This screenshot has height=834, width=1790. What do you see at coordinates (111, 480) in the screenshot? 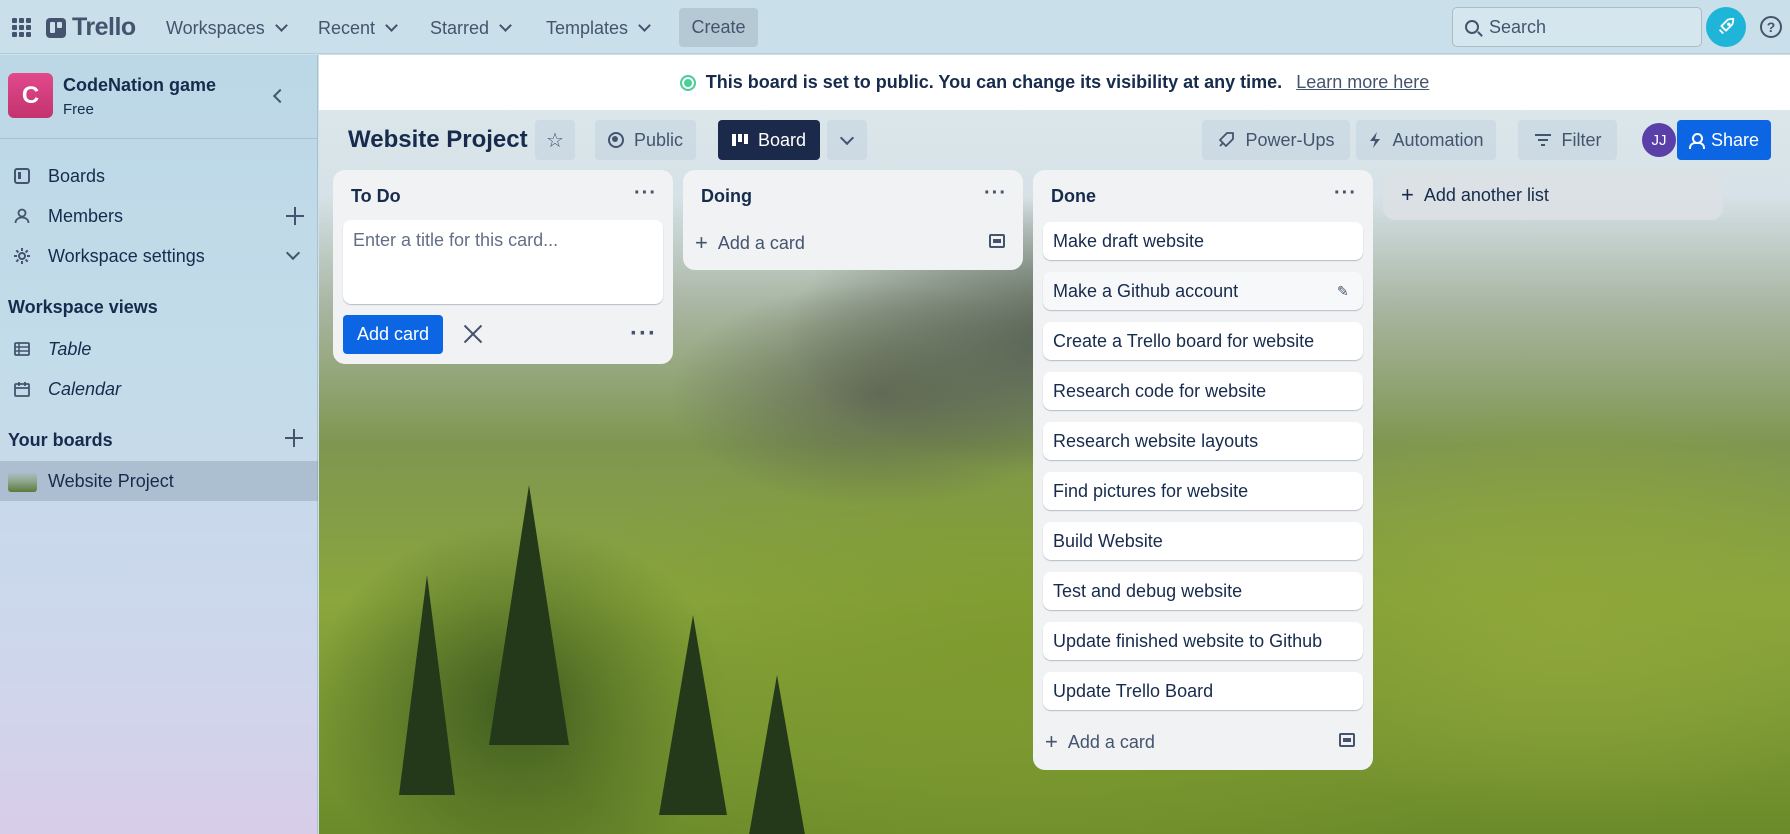
I see `sidebar-board-label: Website Project` at bounding box center [111, 480].